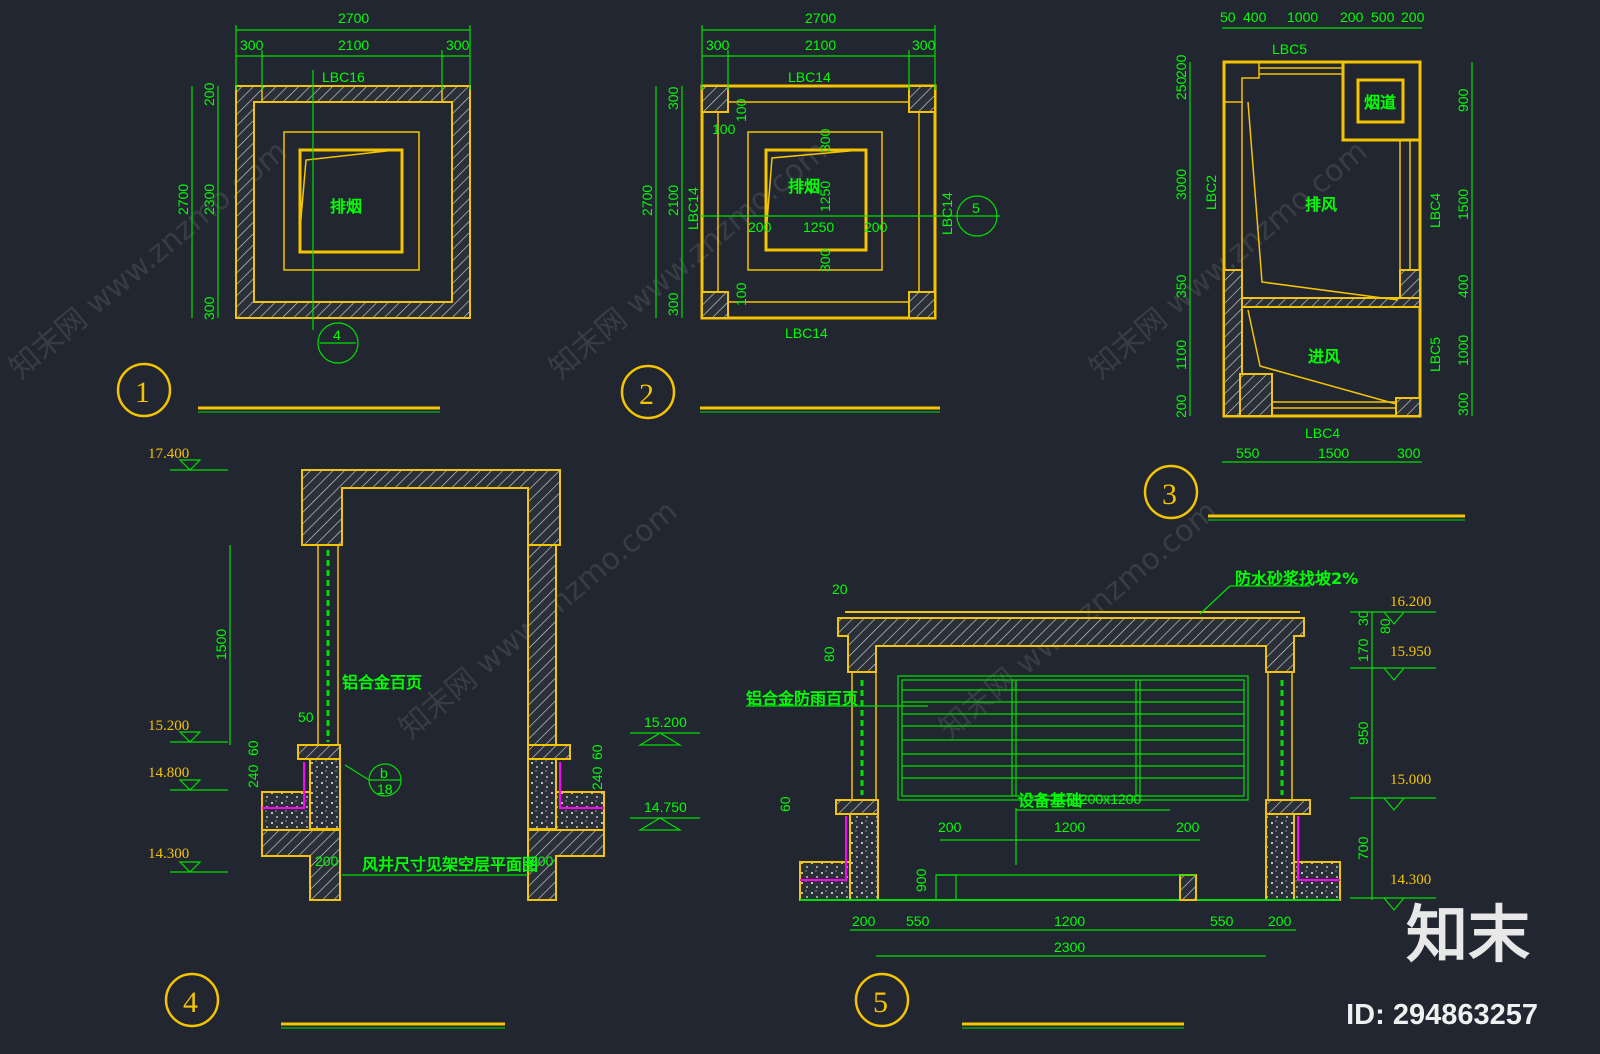 The height and width of the screenshot is (1054, 1600). What do you see at coordinates (337, 335) in the screenshot?
I see `section-ref: 4` at bounding box center [337, 335].